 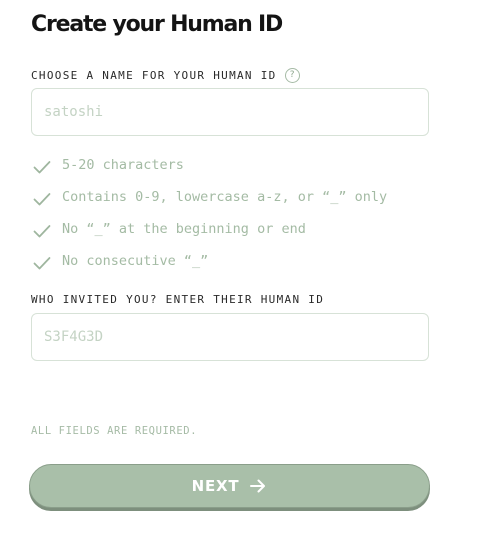 I want to click on name-input-container, so click(x=230, y=112).